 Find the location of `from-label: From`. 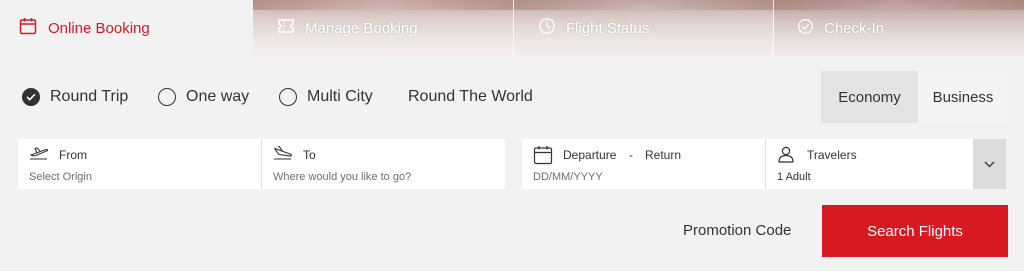

from-label: From is located at coordinates (73, 155).